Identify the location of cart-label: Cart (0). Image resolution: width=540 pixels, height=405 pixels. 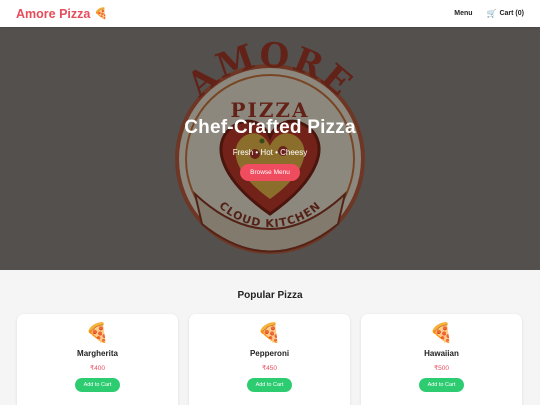
(511, 13).